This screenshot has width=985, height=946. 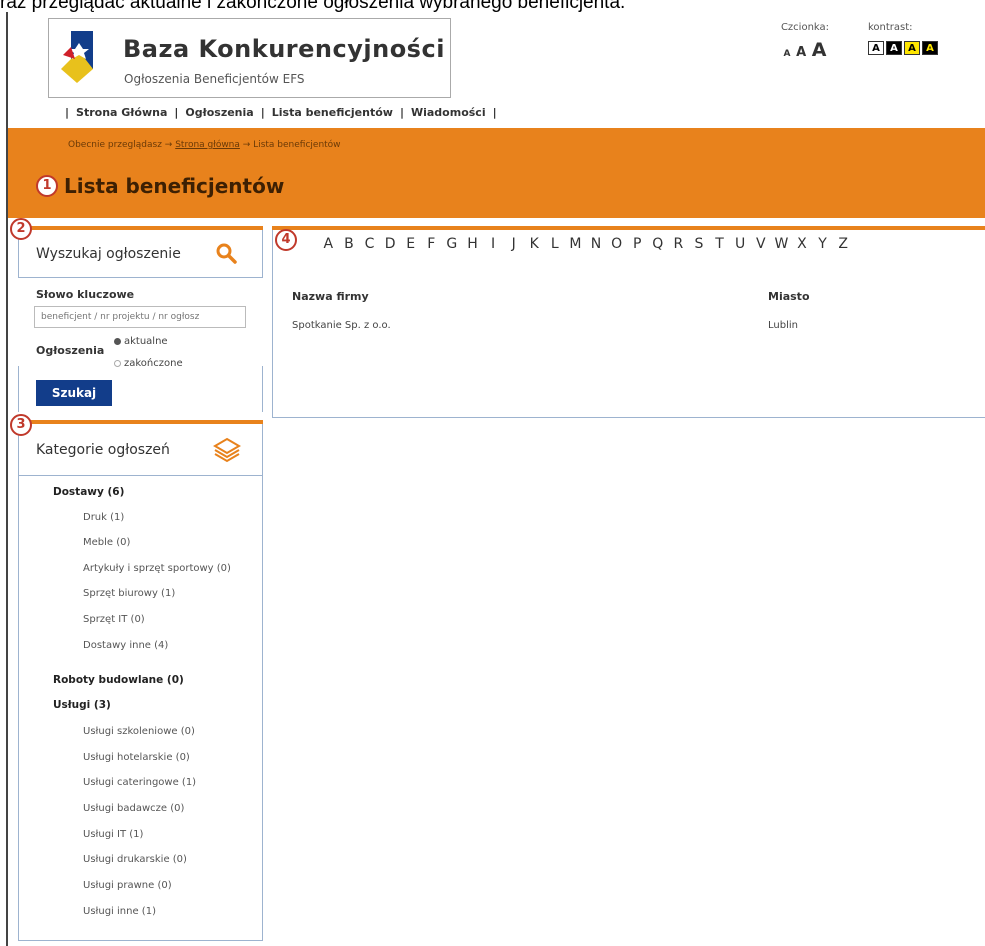 What do you see at coordinates (783, 325) in the screenshot?
I see `city-cell: Lublin` at bounding box center [783, 325].